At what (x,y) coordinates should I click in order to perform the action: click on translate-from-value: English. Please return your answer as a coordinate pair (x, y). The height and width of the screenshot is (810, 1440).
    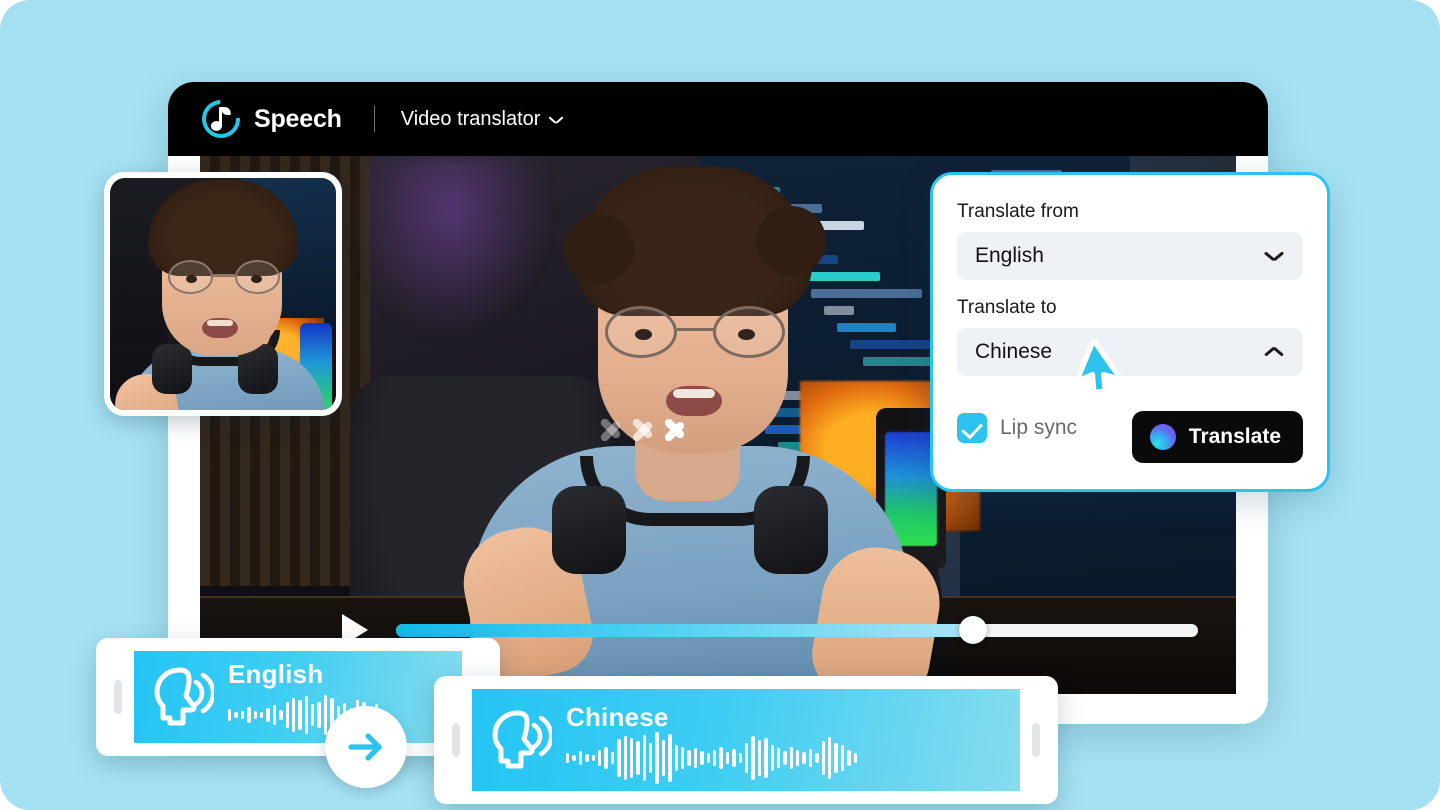
    Looking at the image, I should click on (1009, 255).